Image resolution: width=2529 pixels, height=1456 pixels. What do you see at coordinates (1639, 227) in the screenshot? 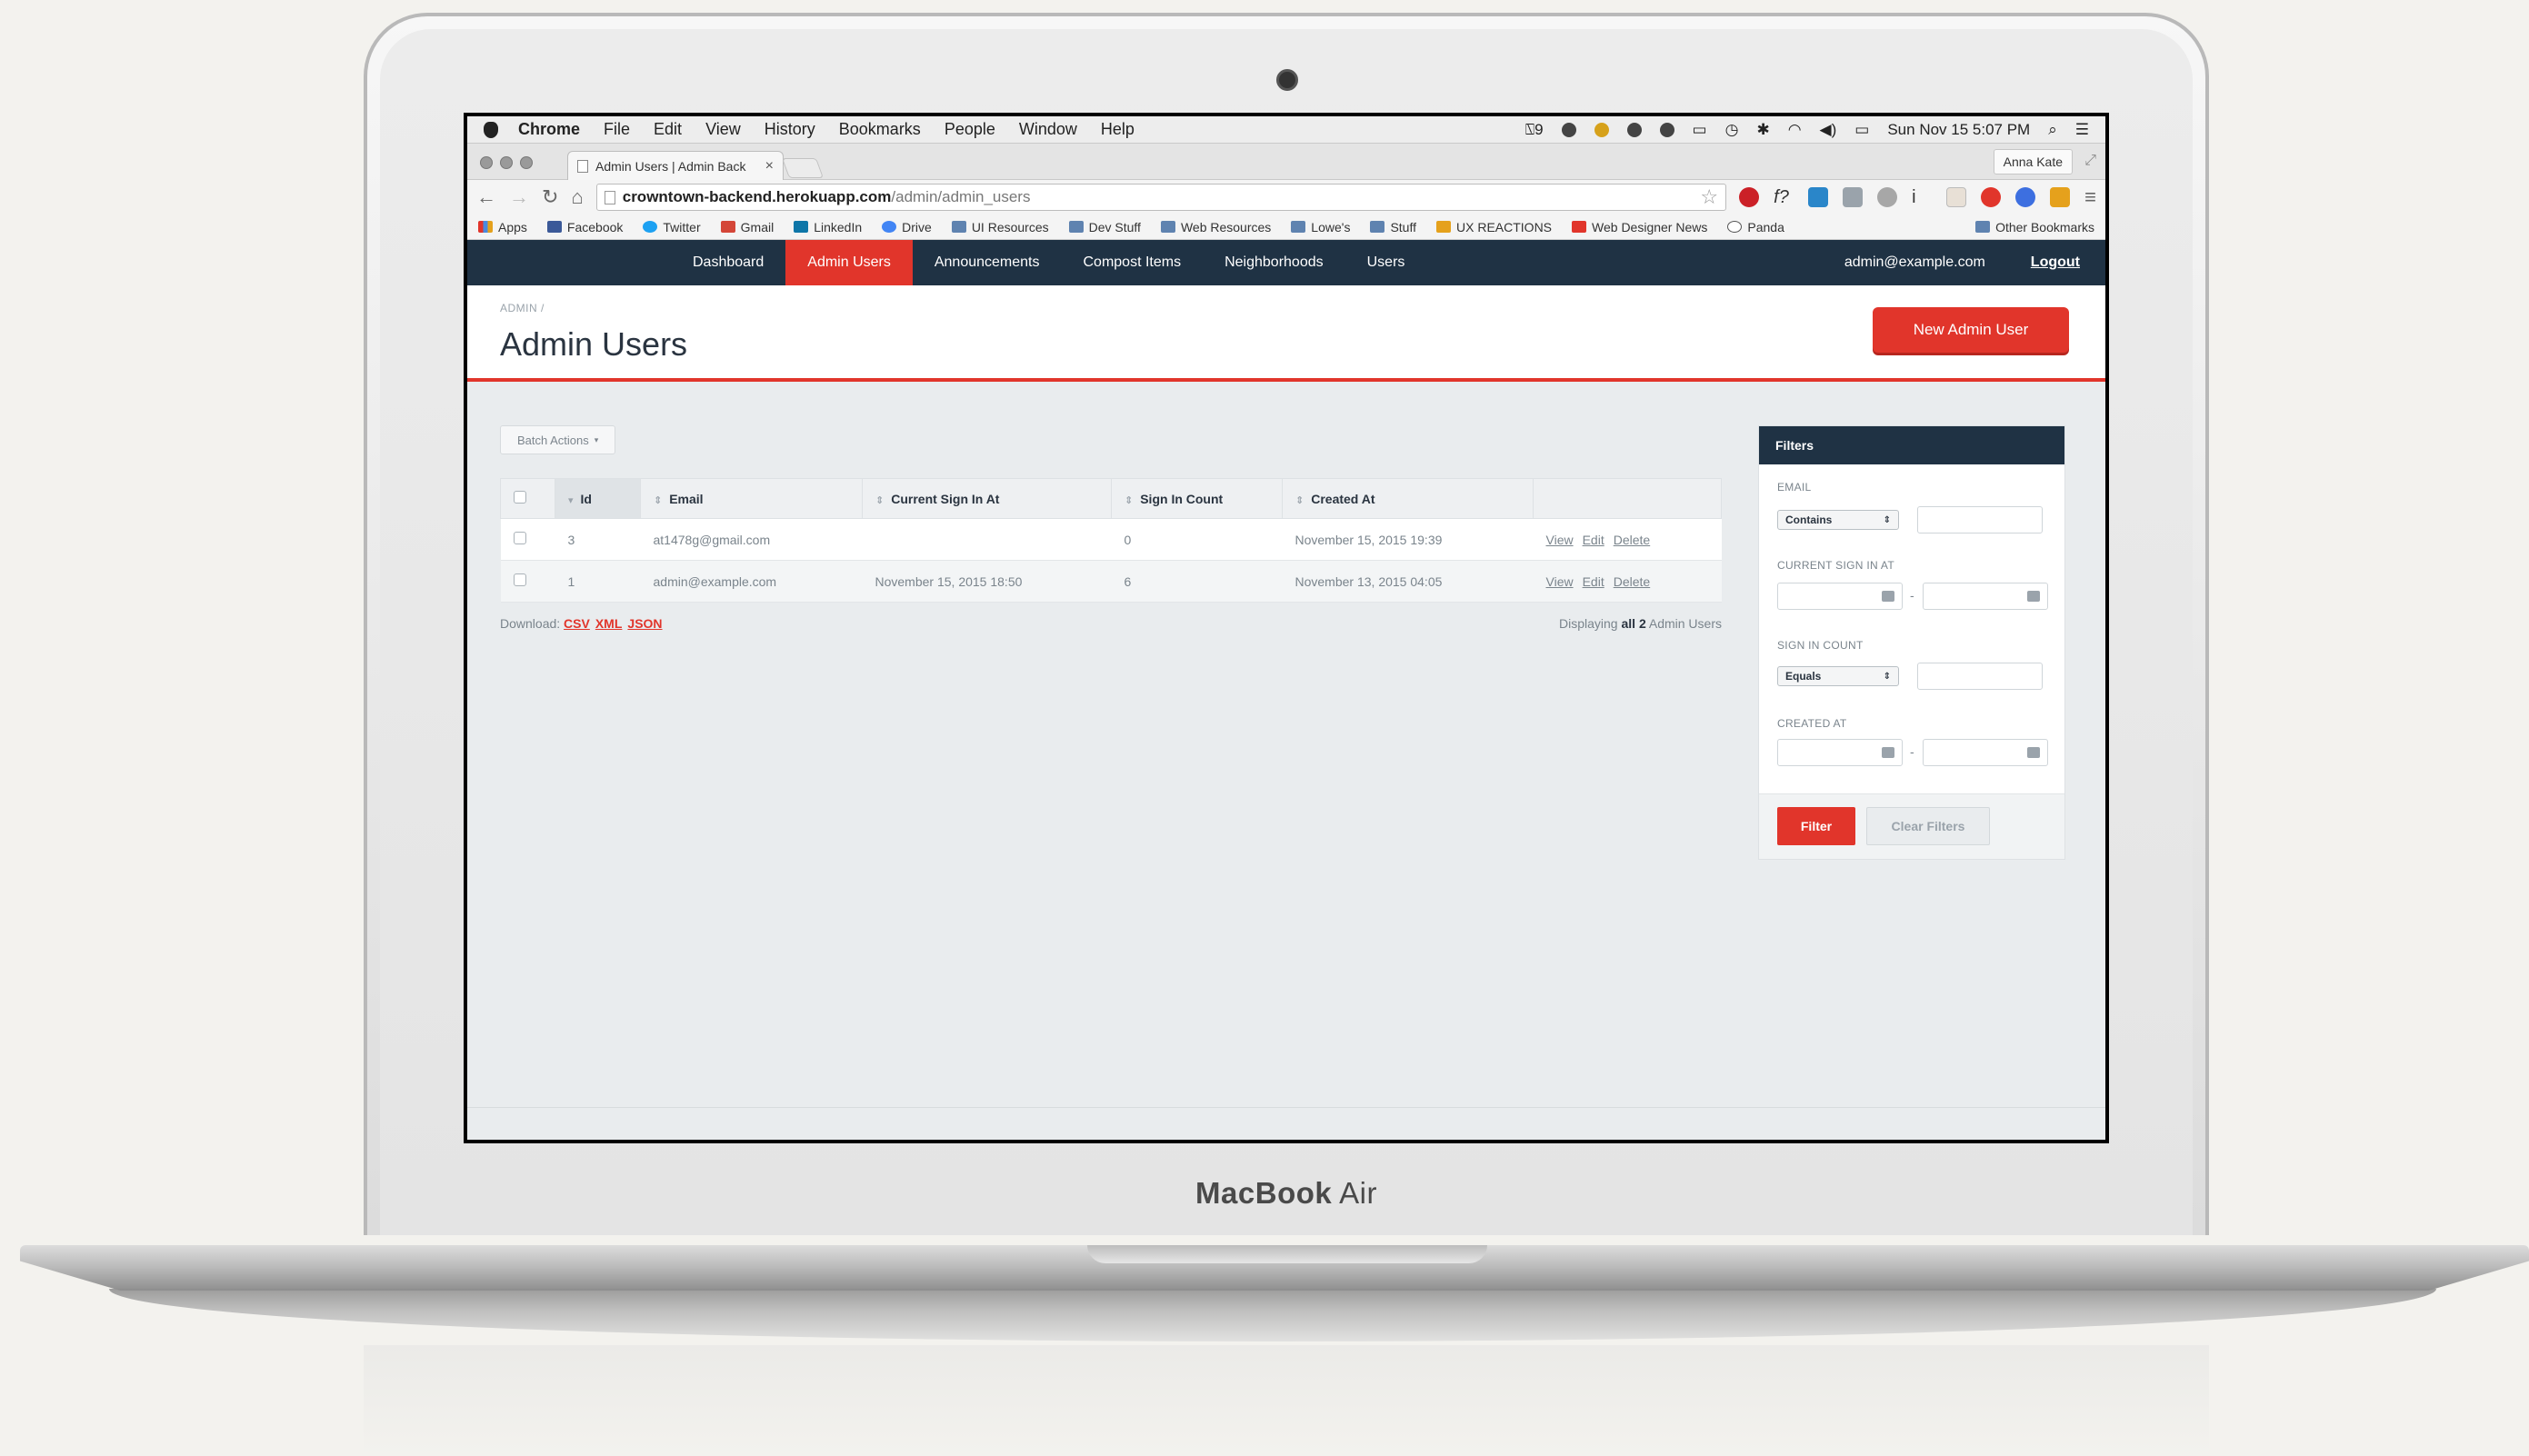
I see `bookmark-web-designer-news: Web Designer News` at bounding box center [1639, 227].